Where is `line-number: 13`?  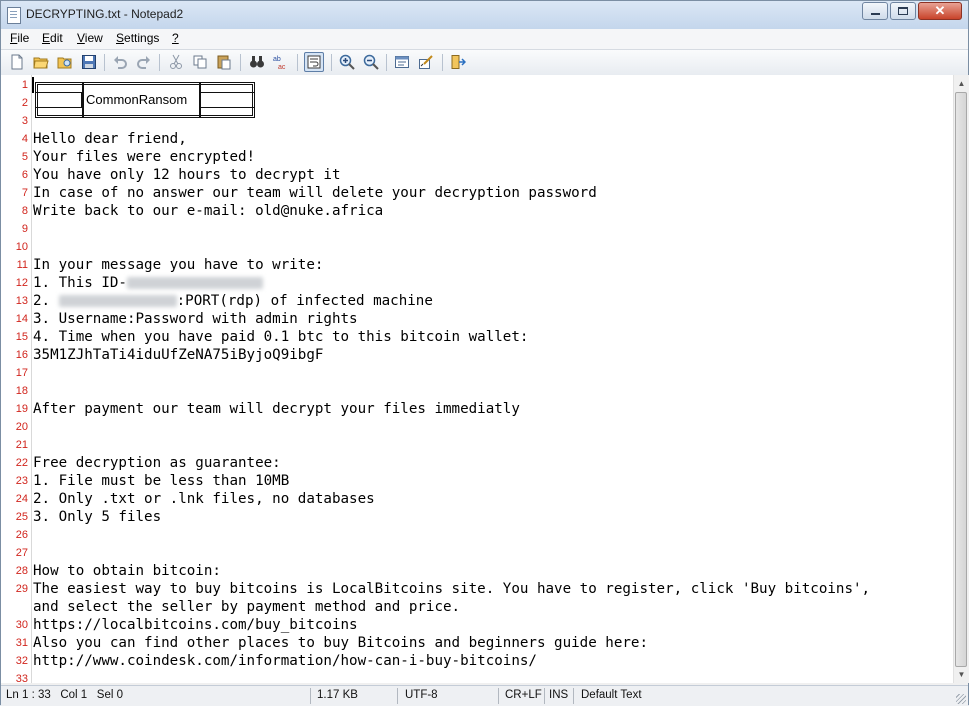 line-number: 13 is located at coordinates (21, 301).